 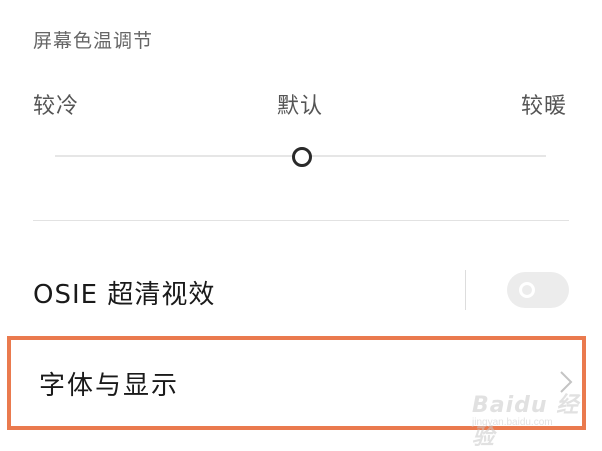 What do you see at coordinates (538, 290) in the screenshot?
I see `osie-toggle` at bounding box center [538, 290].